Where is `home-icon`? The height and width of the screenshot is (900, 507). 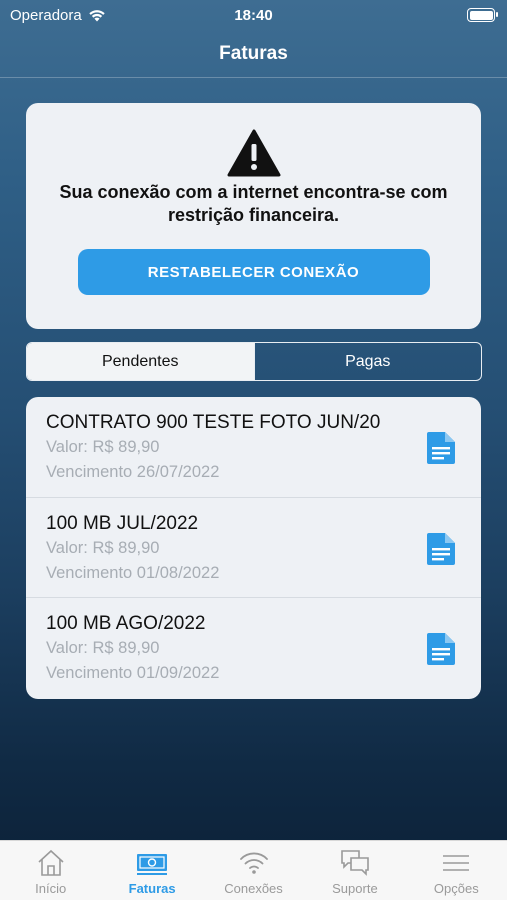 home-icon is located at coordinates (51, 862).